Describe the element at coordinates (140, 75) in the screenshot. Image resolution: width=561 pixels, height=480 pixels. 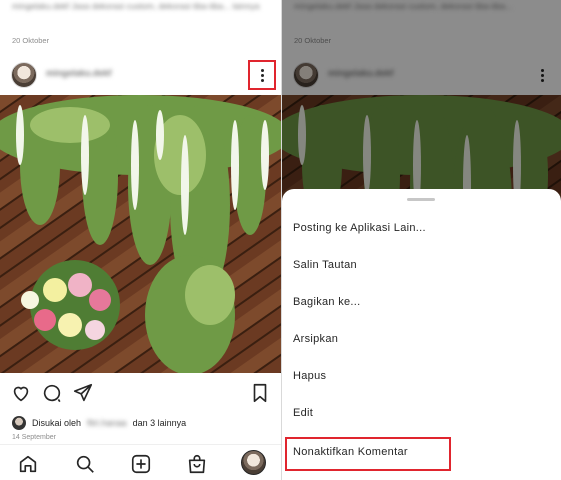
I see `post-header: mingelaku.dekf` at that location.